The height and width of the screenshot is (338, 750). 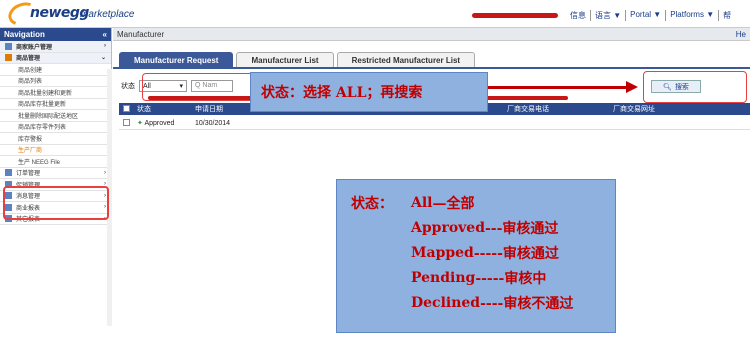 I want to click on row-status: ✦ Approved, so click(x=156, y=123).